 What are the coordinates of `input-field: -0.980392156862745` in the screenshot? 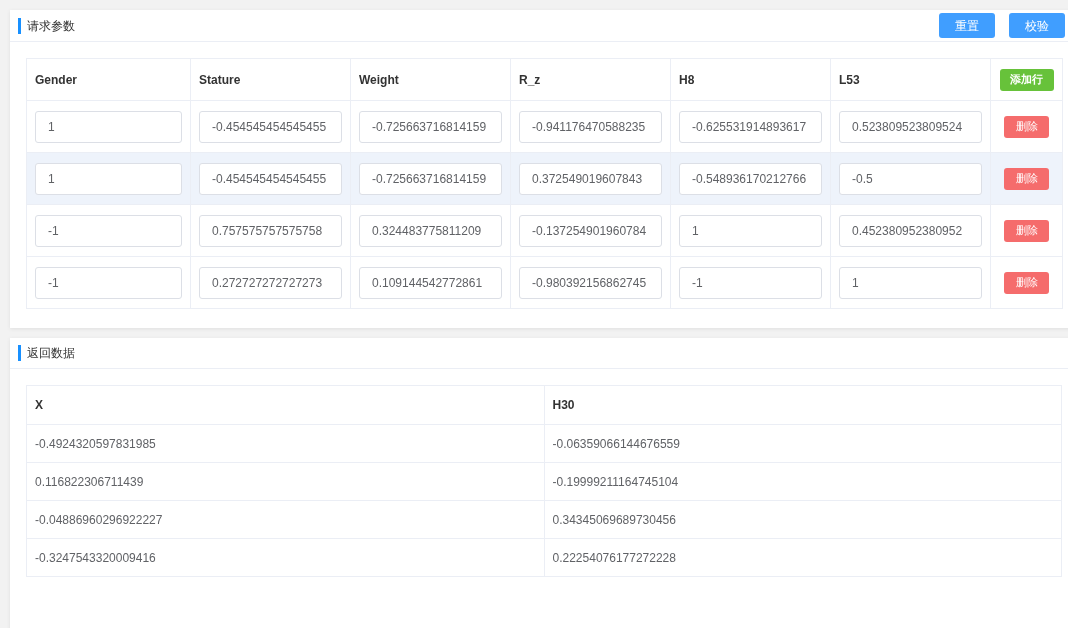 It's located at (590, 282).